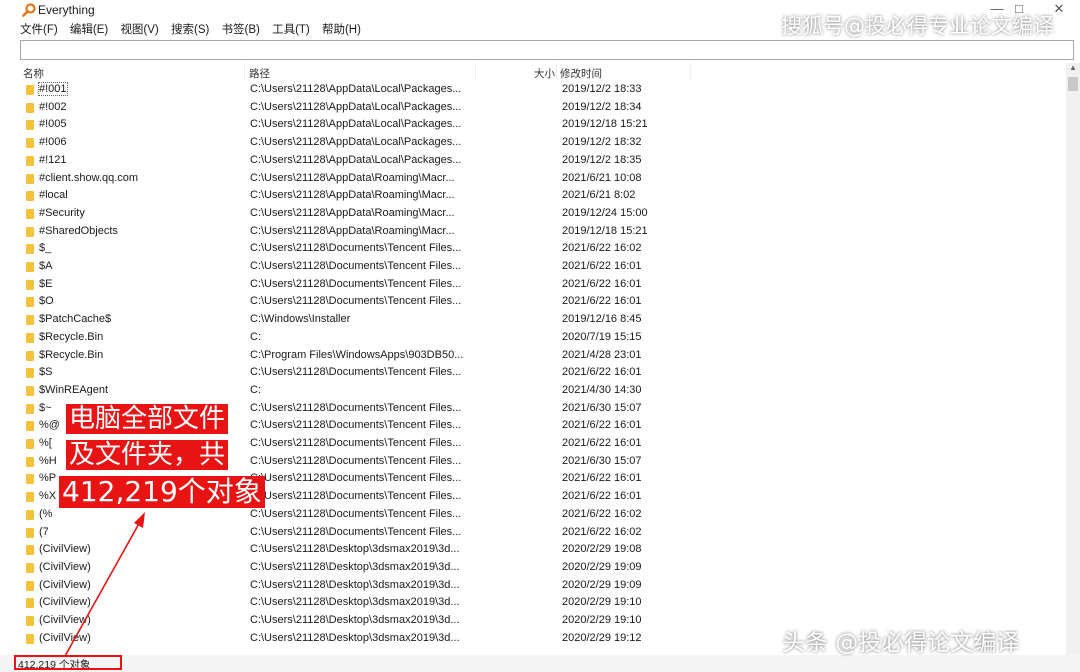  What do you see at coordinates (102, 589) in the screenshot?
I see `annotation-arrow` at bounding box center [102, 589].